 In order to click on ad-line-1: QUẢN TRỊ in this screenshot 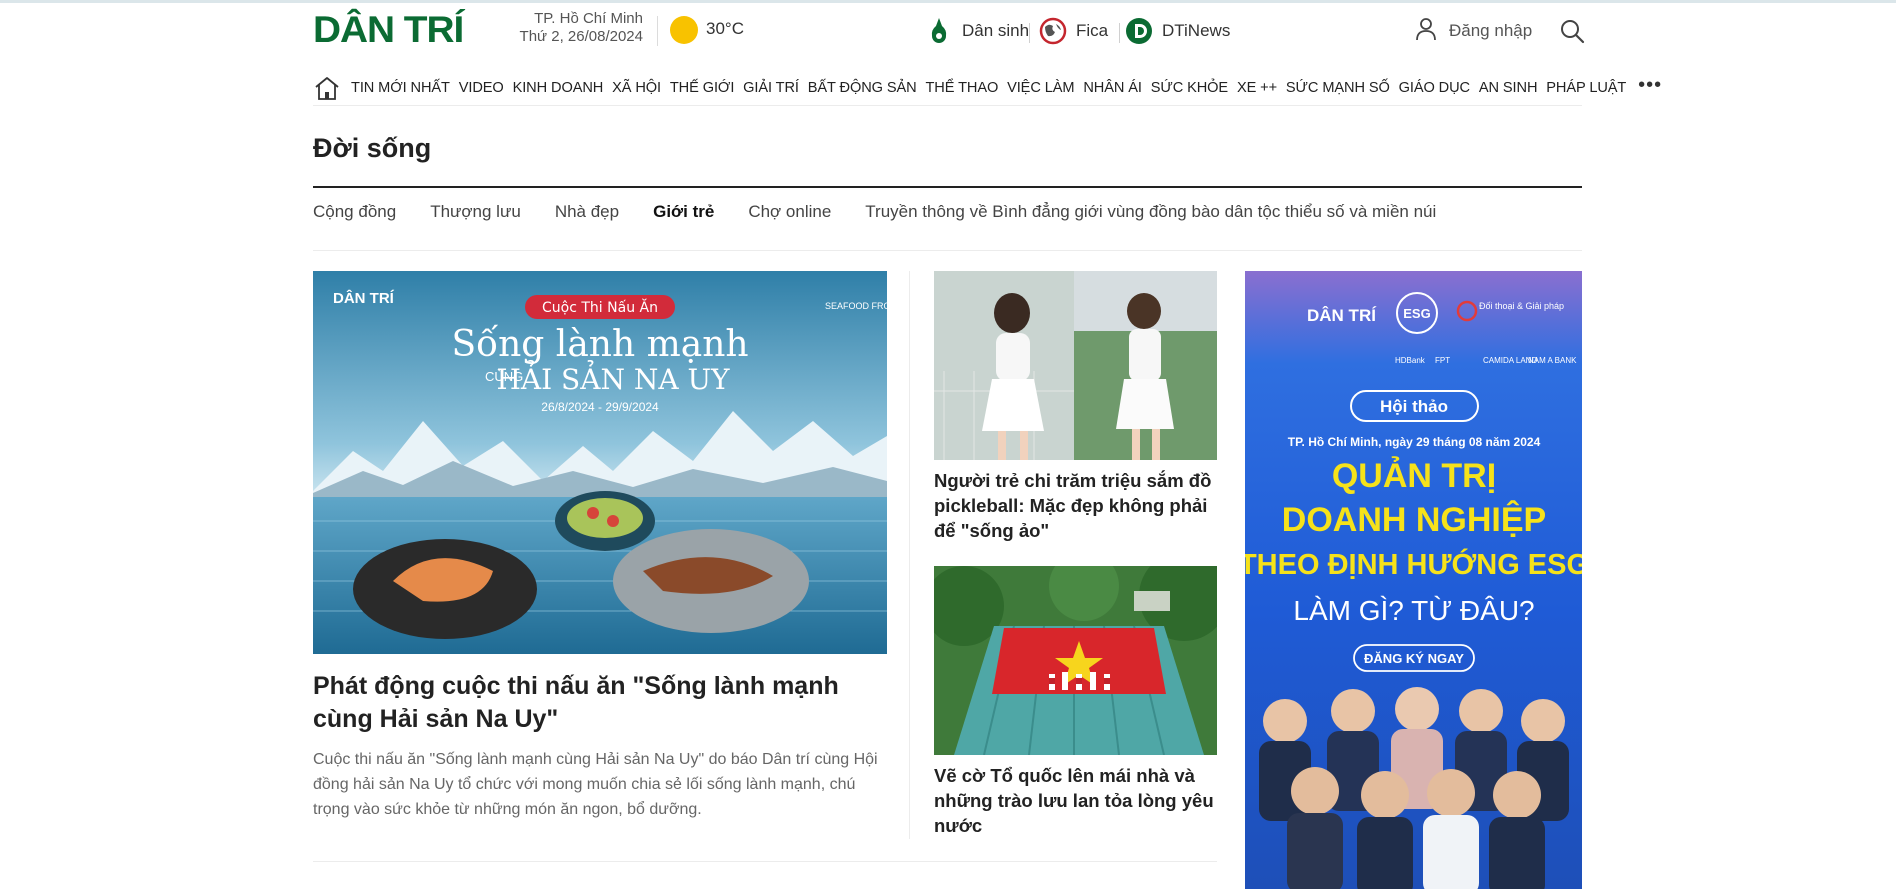, I will do `click(1414, 476)`.